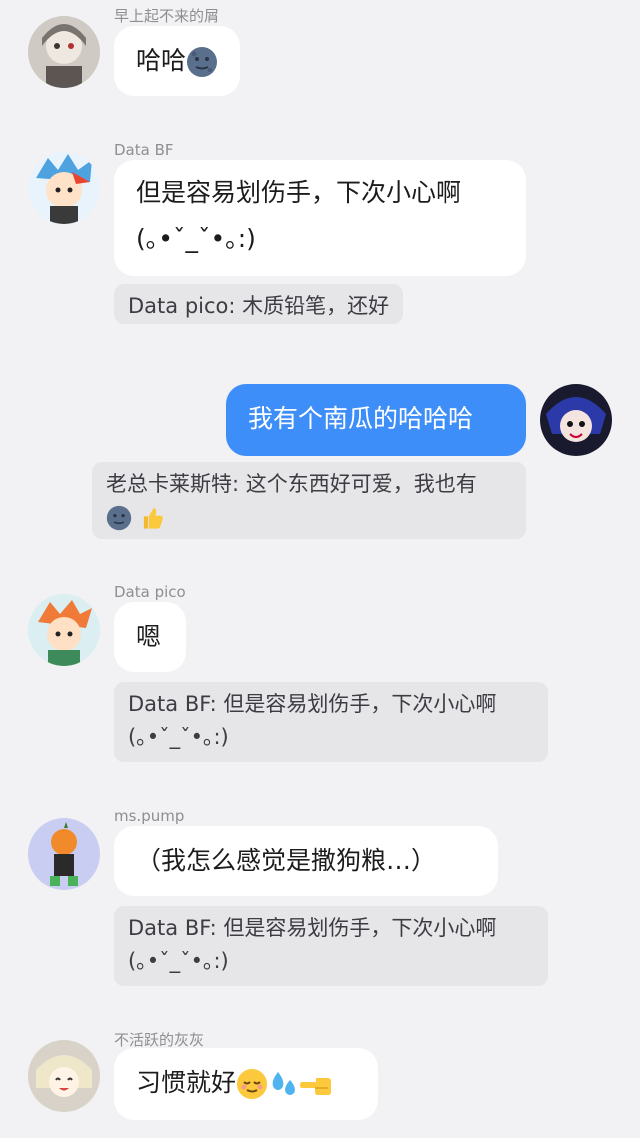 The image size is (640, 1138). I want to click on message-row: 早上起不来的屑 哈哈, so click(320, 55).